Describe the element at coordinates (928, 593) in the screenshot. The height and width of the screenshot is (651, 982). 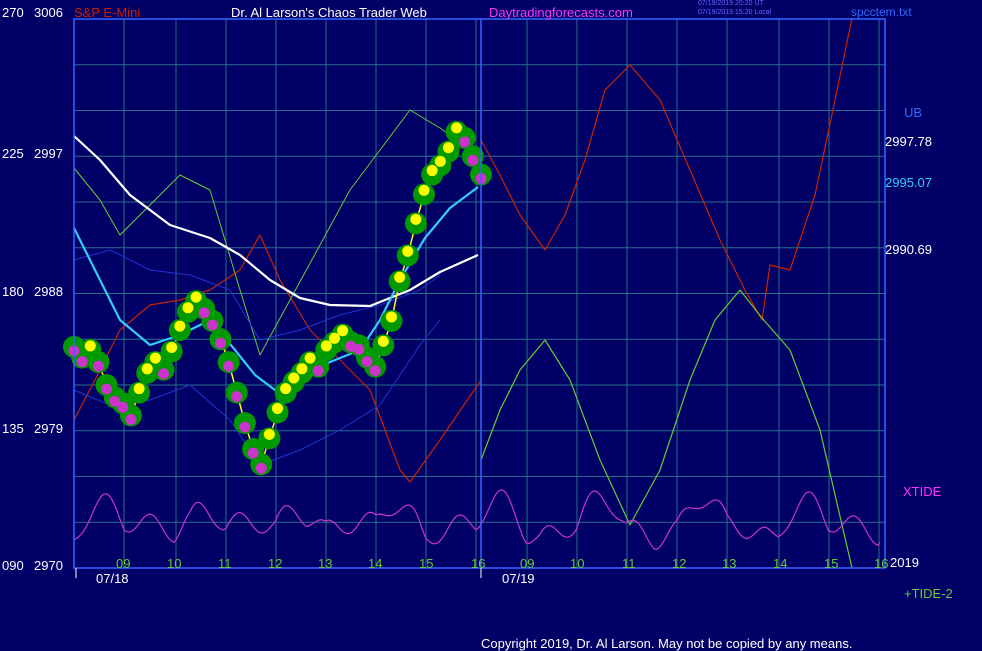
I see `tide2-label: +TIDE-2` at that location.